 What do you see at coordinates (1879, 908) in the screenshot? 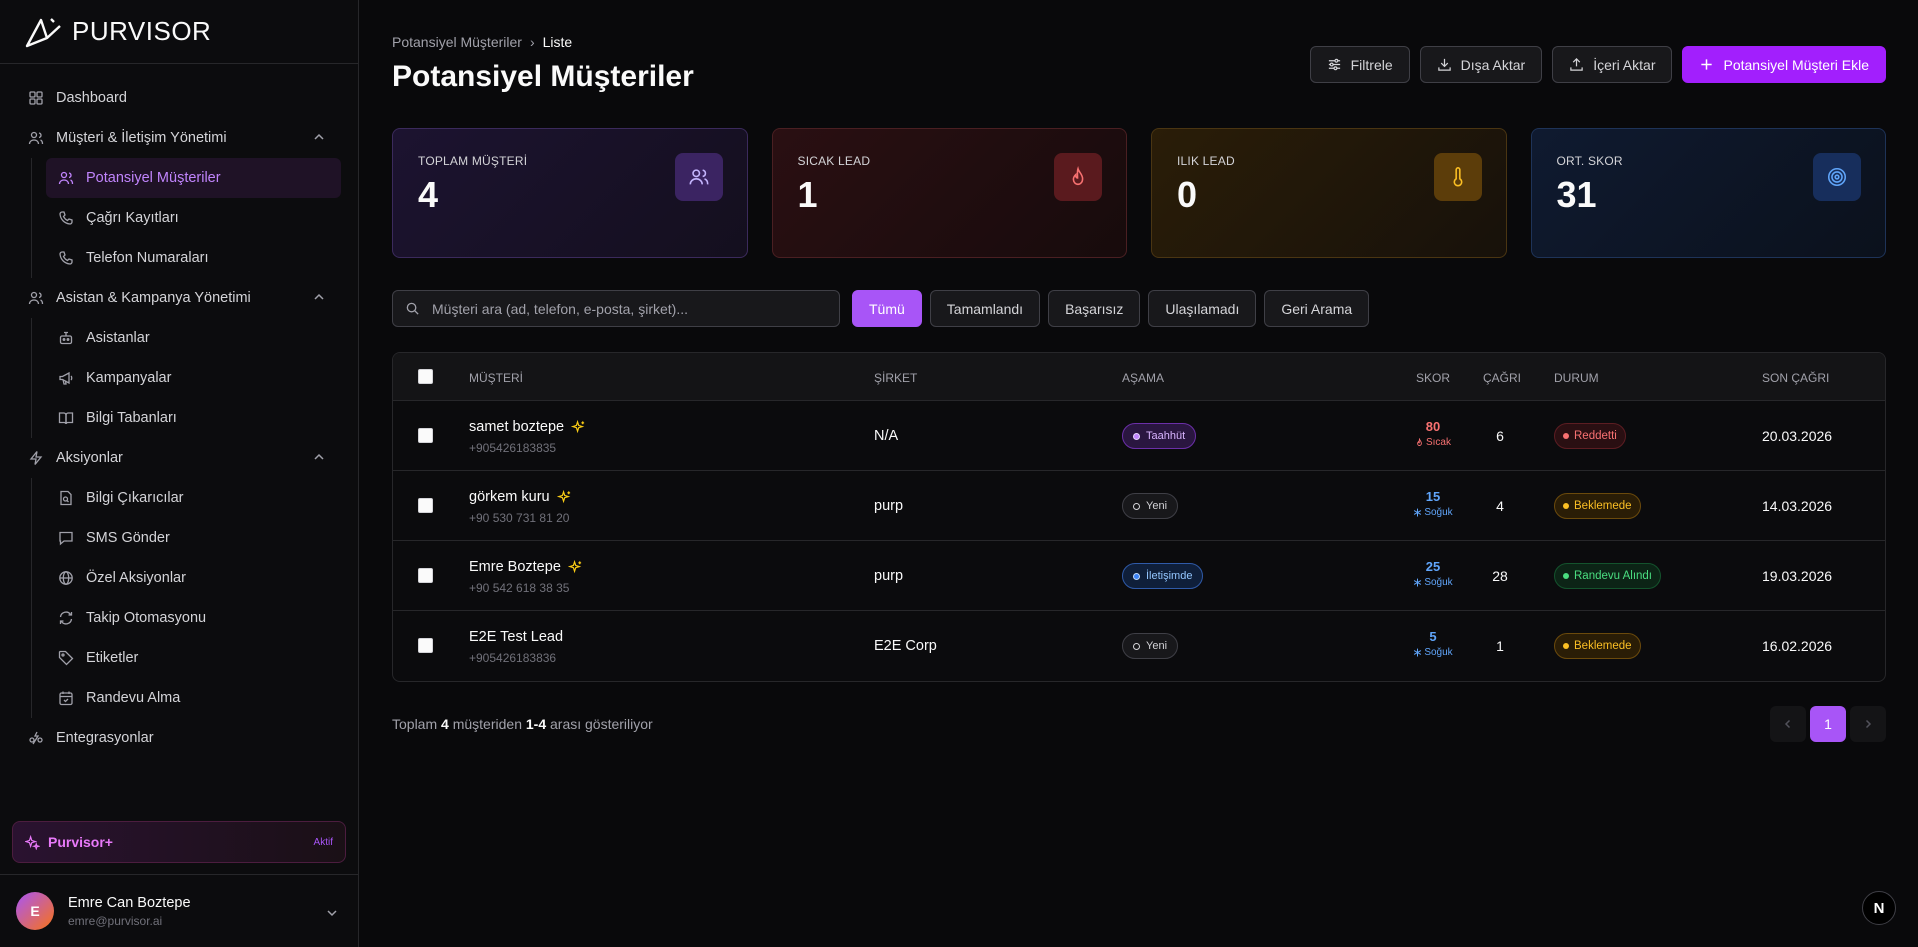
I see `nextjs-badge: N` at bounding box center [1879, 908].